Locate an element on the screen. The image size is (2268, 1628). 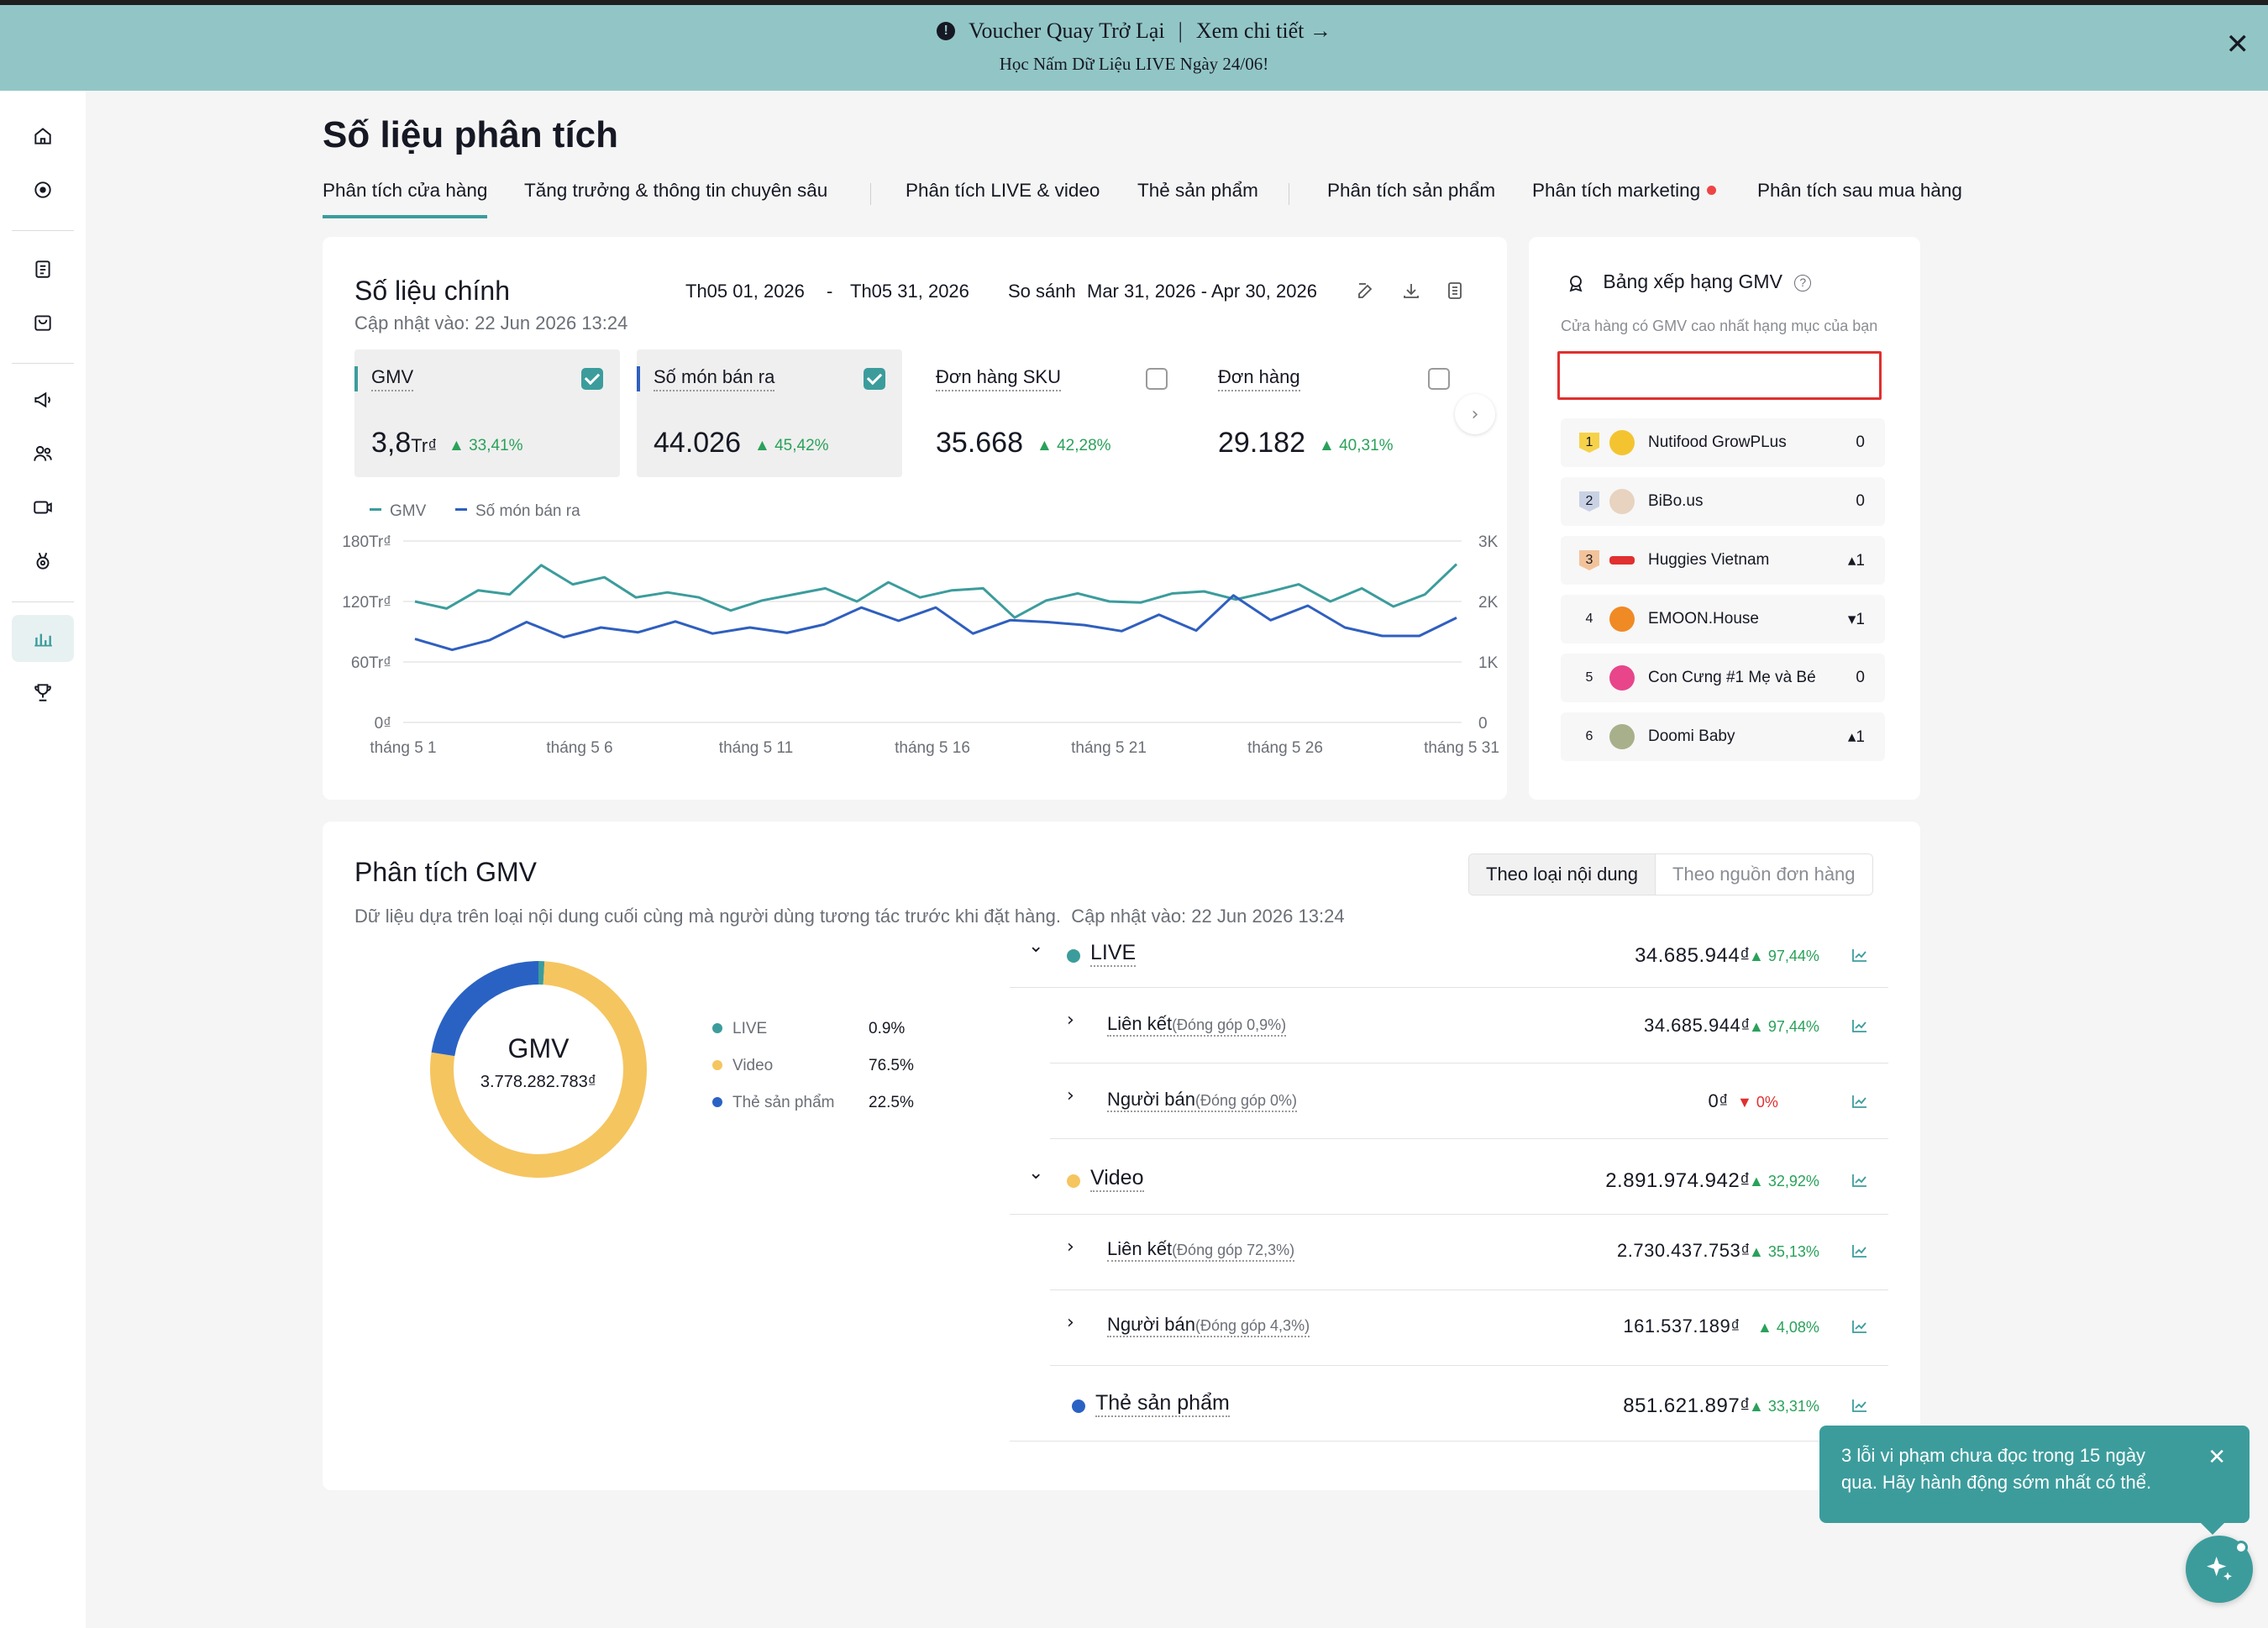
row-amount: 2.730.437.753₫ is located at coordinates (1684, 1250).